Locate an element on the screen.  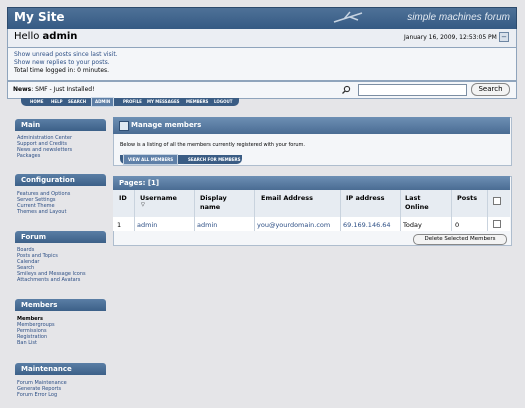
cell-email: you@yourdomain.com is located at coordinates (293, 225).